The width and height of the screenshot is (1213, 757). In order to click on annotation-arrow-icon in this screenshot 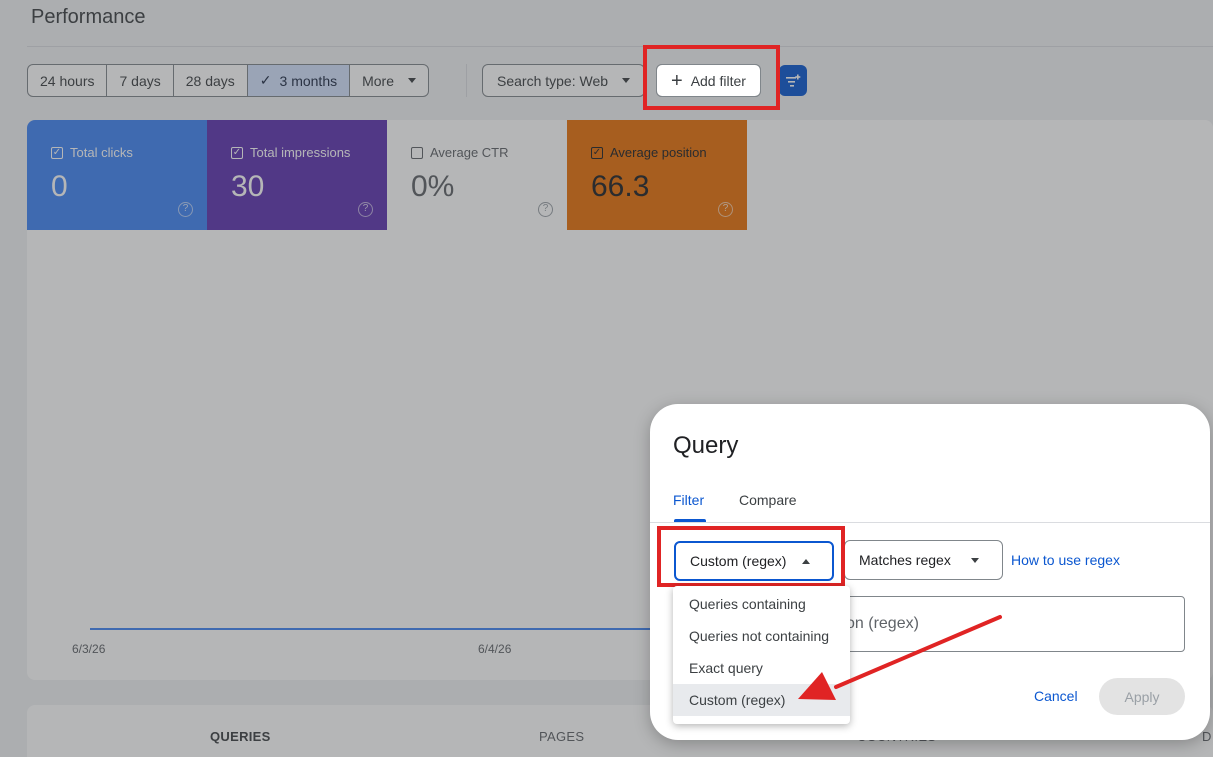, I will do `click(900, 657)`.